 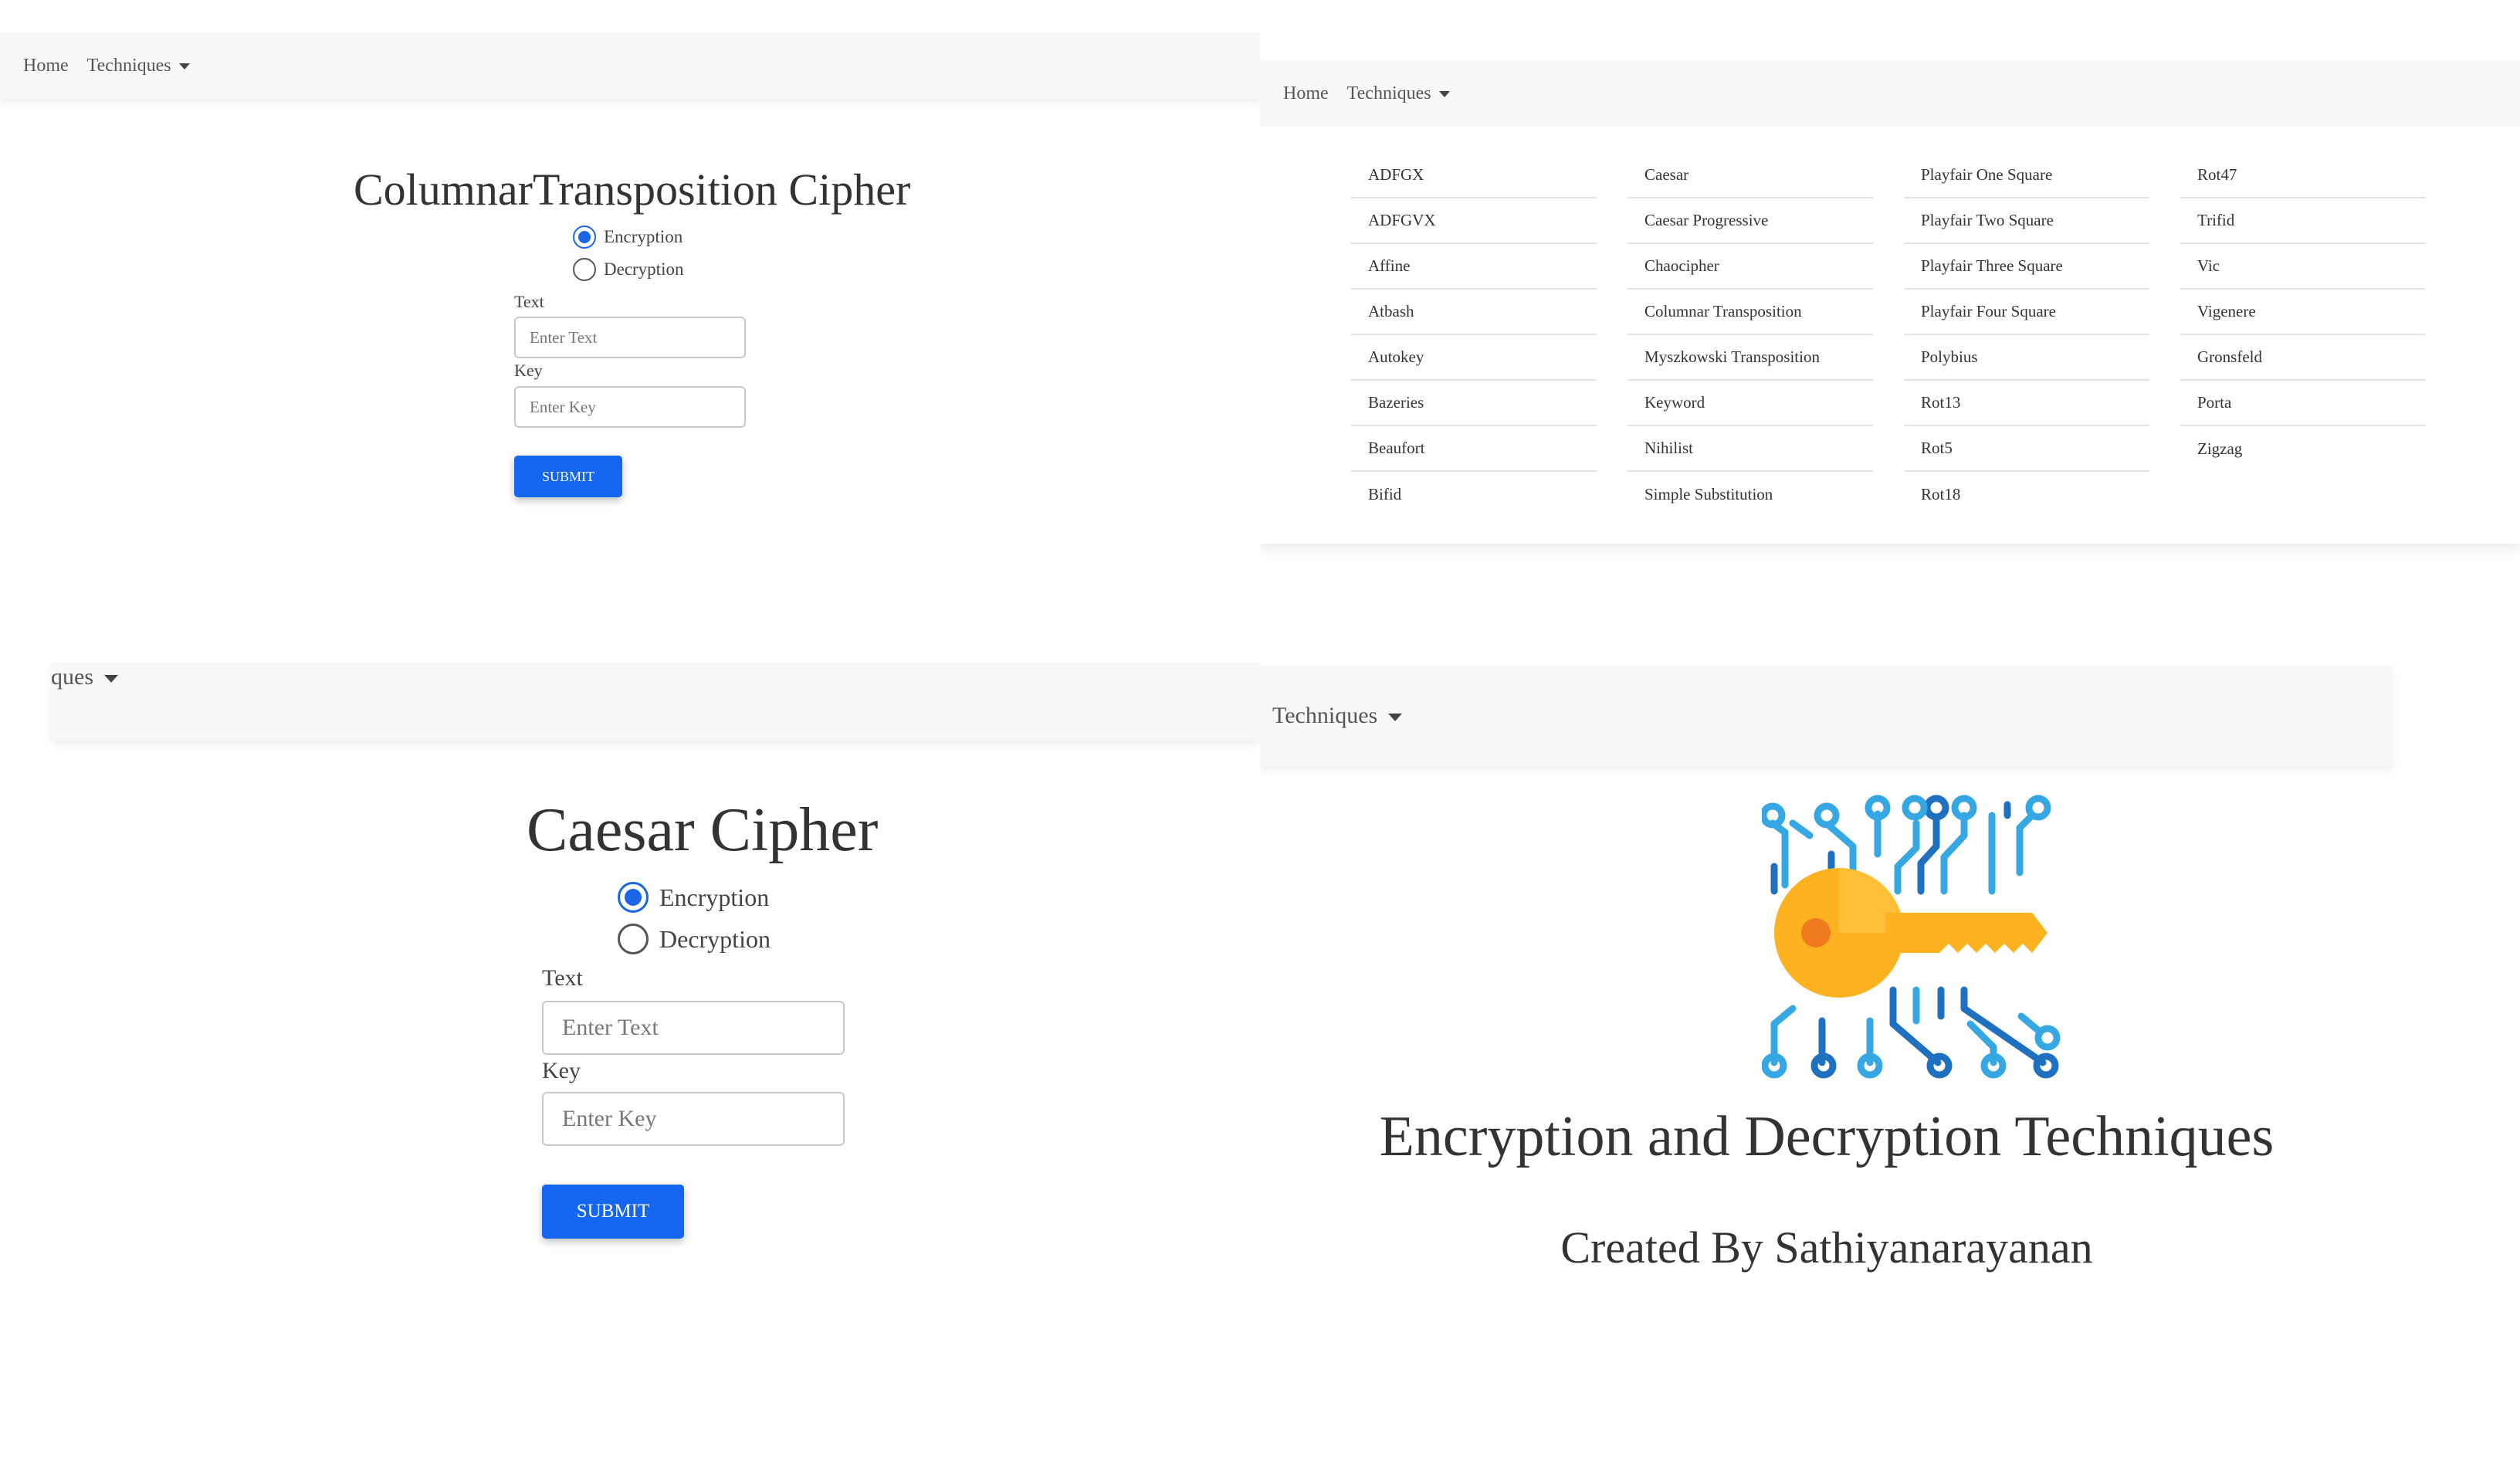 What do you see at coordinates (2303, 358) in the screenshot?
I see `menu-item: Gronsfeld` at bounding box center [2303, 358].